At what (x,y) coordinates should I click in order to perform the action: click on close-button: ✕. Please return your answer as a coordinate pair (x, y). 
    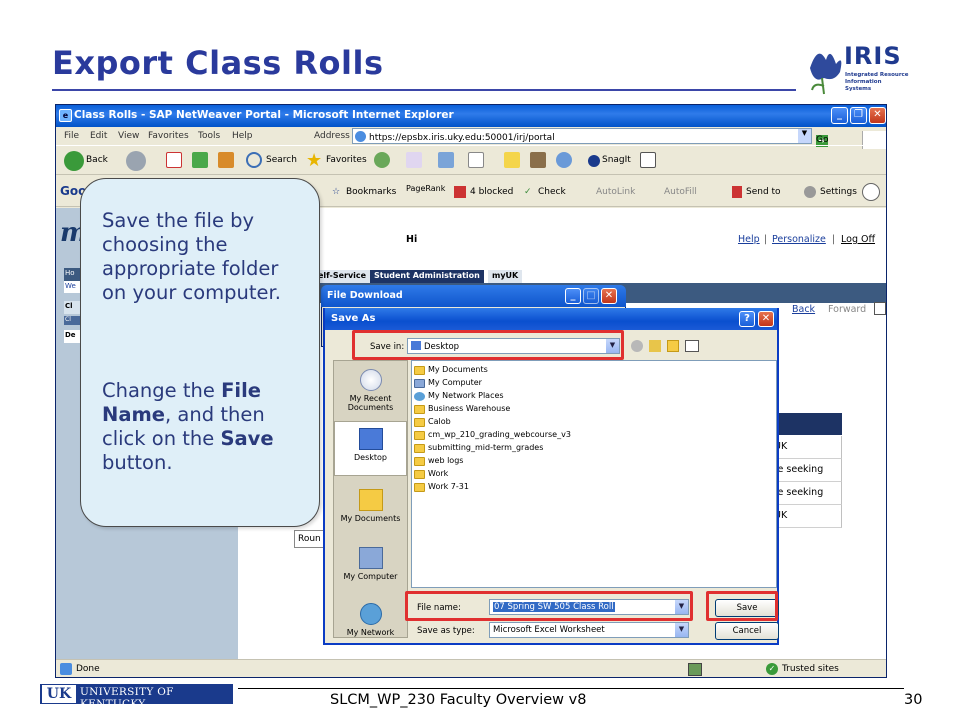
    Looking at the image, I should click on (877, 115).